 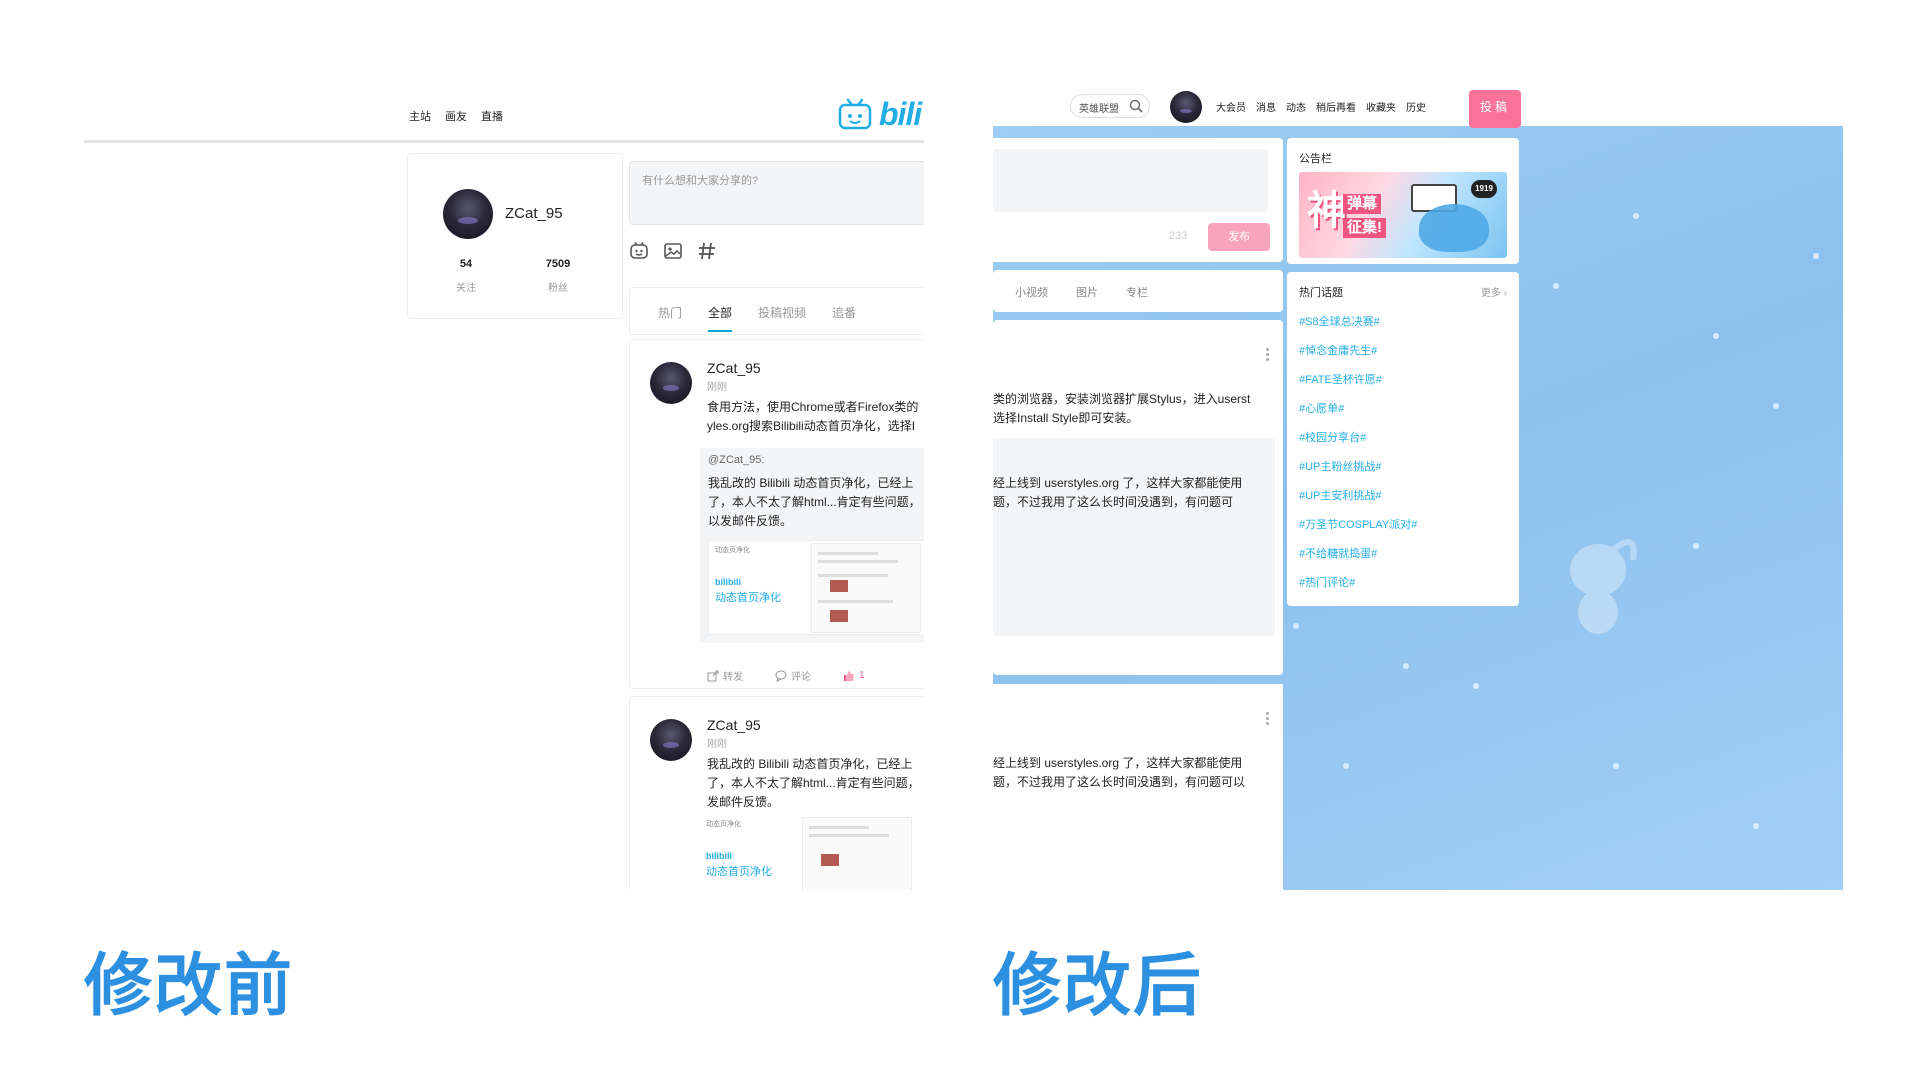 What do you see at coordinates (811, 426) in the screenshot?
I see `post-text-line: yles.org搜索Bilibili动态首页净化，选择I` at bounding box center [811, 426].